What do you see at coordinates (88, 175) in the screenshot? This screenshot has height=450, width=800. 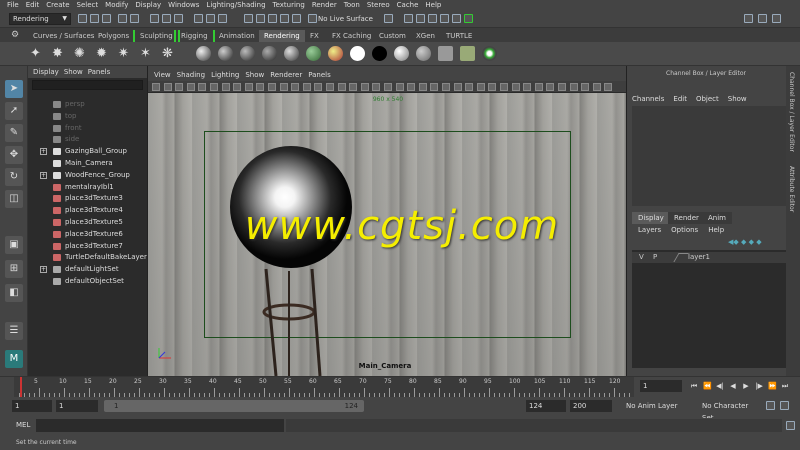 I see `outliner-item: + WoodFence_Group` at bounding box center [88, 175].